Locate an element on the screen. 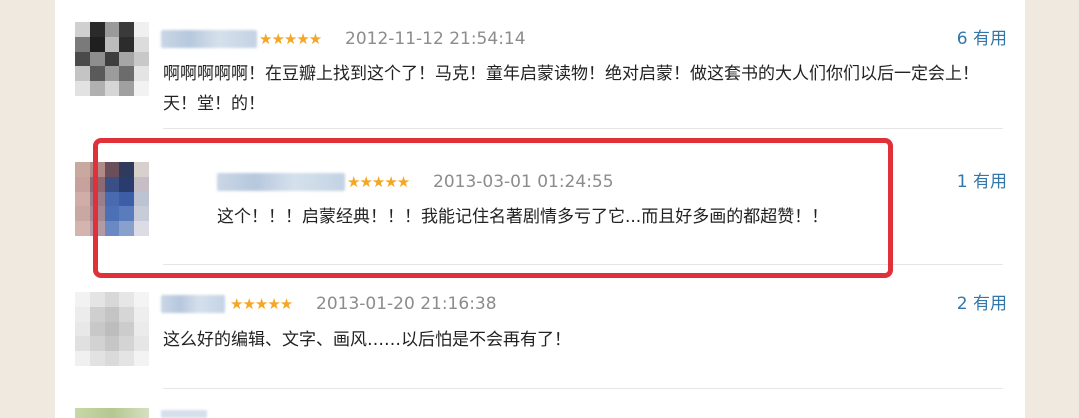  useful-votes-link: 1 有用 is located at coordinates (982, 182).